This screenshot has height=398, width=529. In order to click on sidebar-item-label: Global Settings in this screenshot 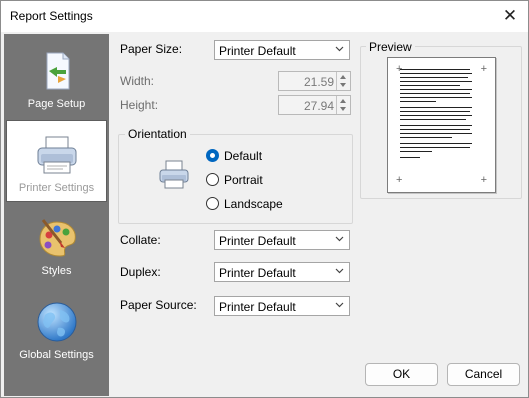, I will do `click(56, 355)`.